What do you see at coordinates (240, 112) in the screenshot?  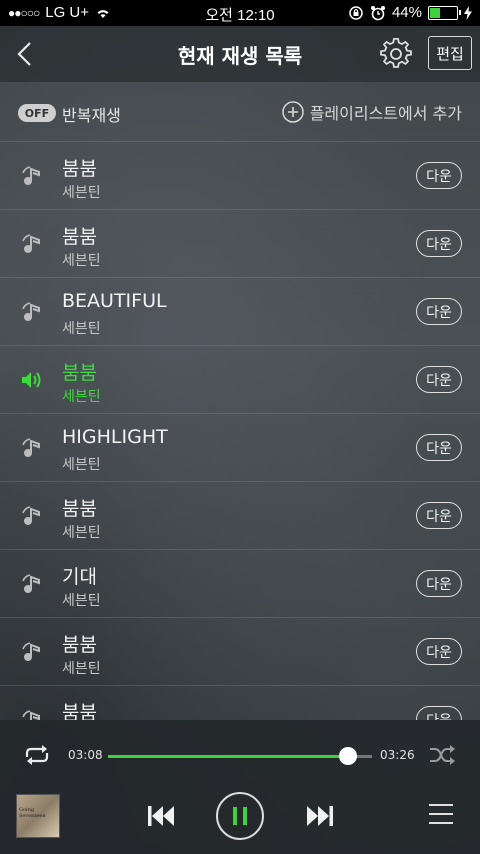 I see `repeat-toolbar: OFF 반복재생 플레이리스트에서 추가` at bounding box center [240, 112].